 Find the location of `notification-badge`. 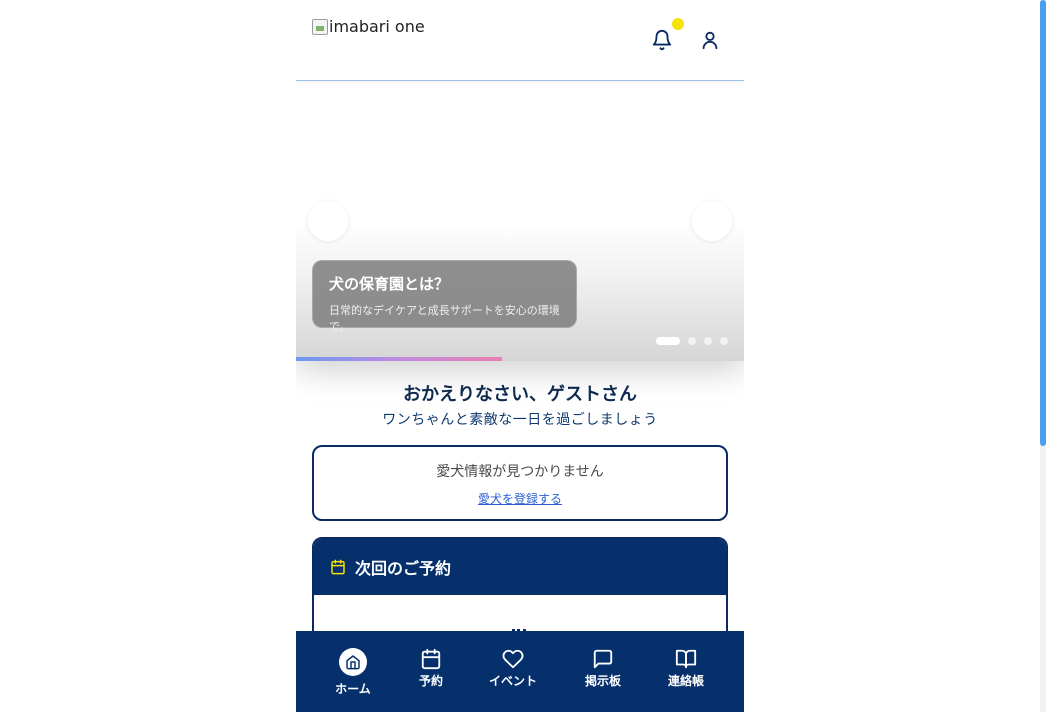

notification-badge is located at coordinates (678, 24).